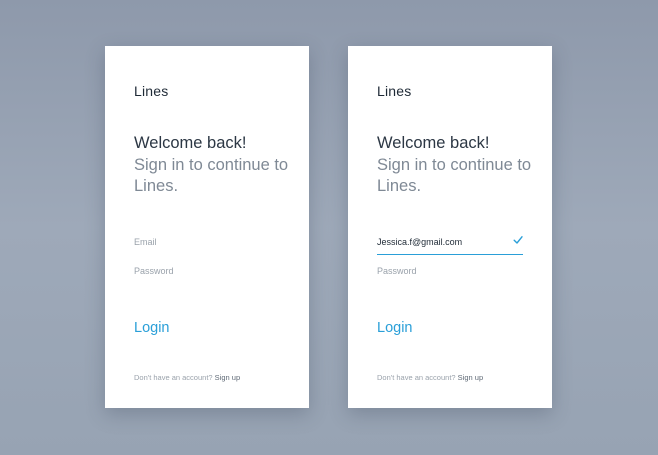 Image resolution: width=658 pixels, height=455 pixels. What do you see at coordinates (518, 240) in the screenshot?
I see `checkmark-icon` at bounding box center [518, 240].